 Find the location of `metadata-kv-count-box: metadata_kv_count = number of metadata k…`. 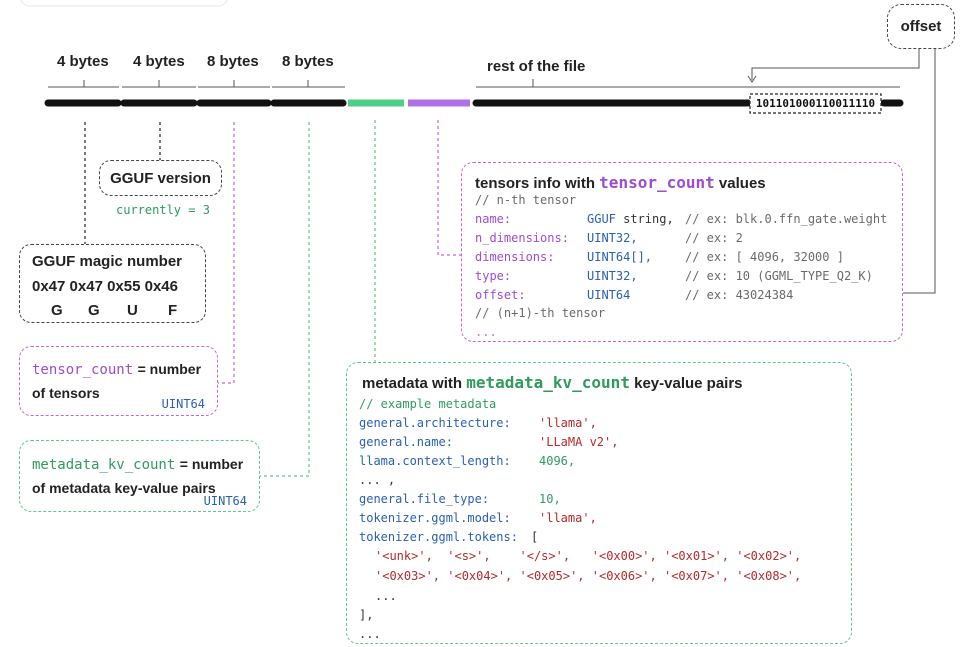

metadata-kv-count-box: metadata_kv_count = number of metadata k… is located at coordinates (139, 476).